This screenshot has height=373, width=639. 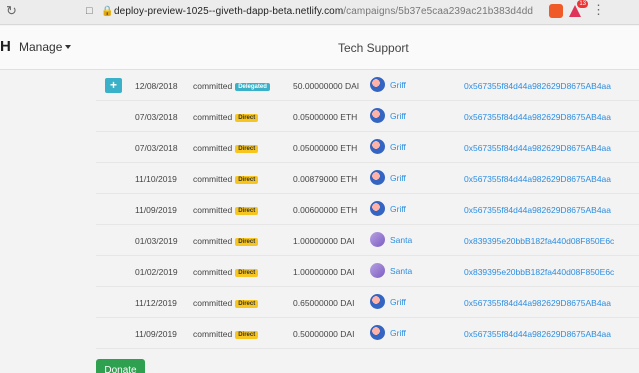 What do you see at coordinates (11, 11) in the screenshot?
I see `reload-icon: ↻` at bounding box center [11, 11].